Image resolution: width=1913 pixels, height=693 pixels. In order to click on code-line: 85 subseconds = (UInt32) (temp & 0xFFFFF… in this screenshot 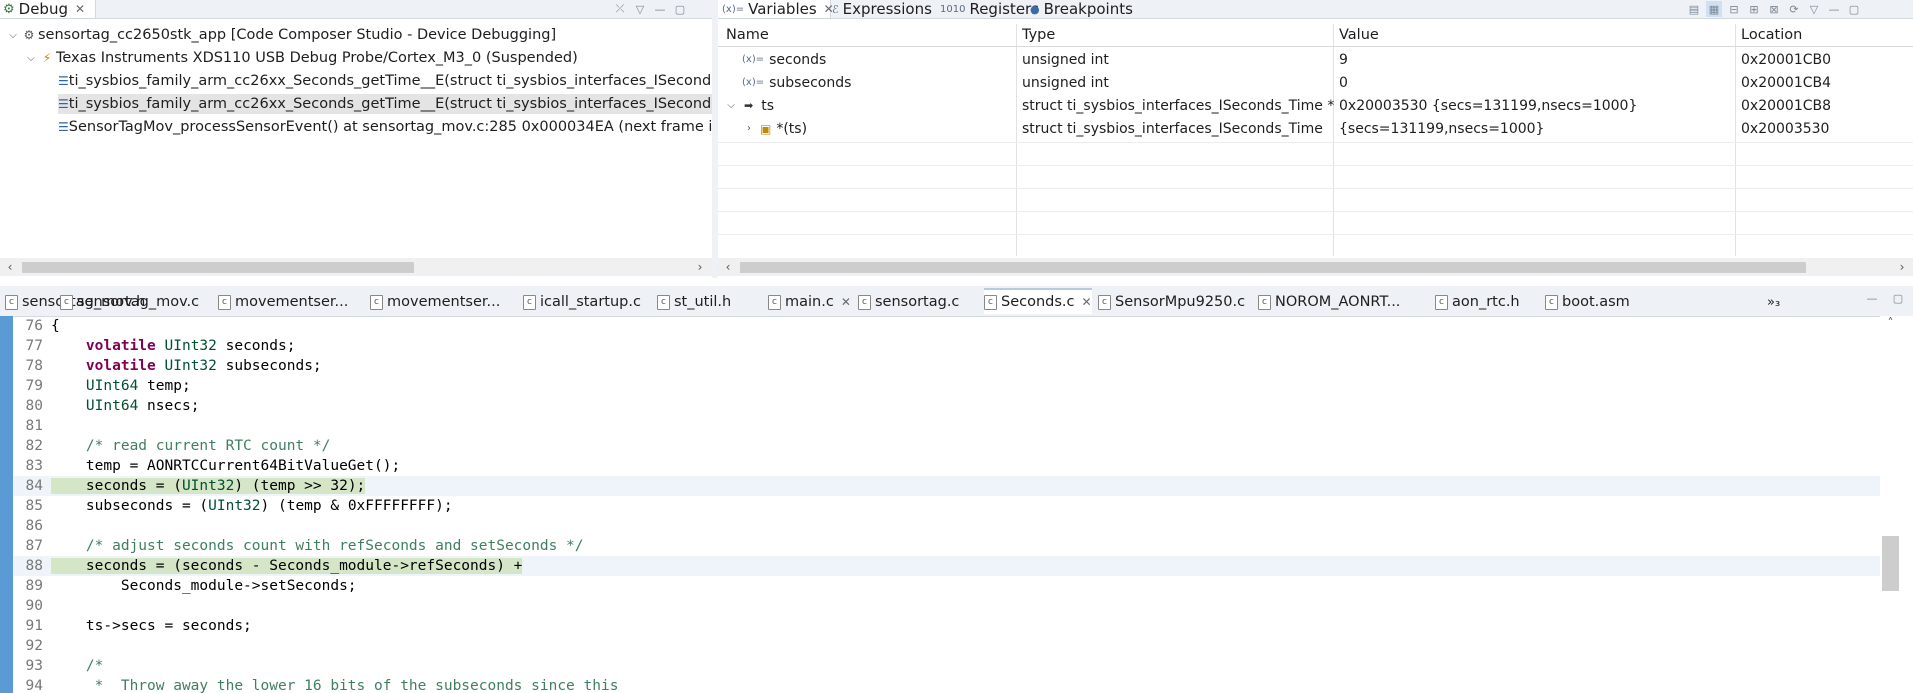, I will do `click(946, 506)`.